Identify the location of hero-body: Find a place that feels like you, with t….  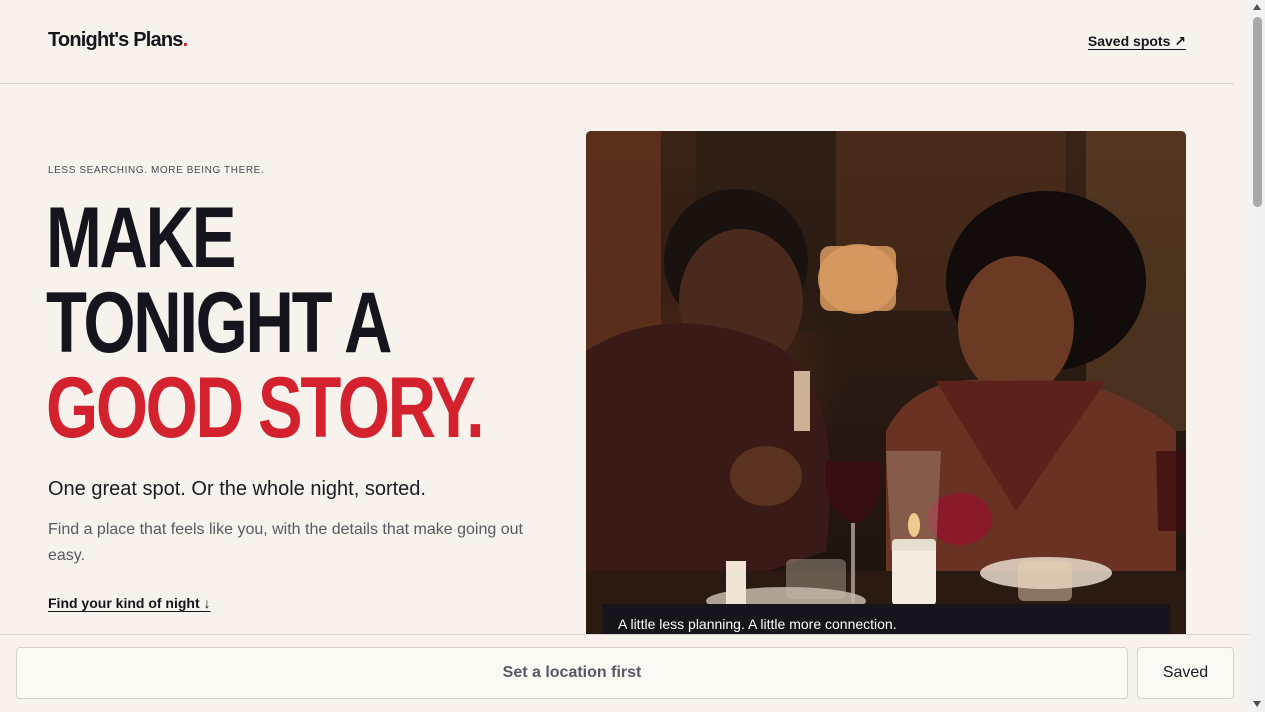
(285, 542).